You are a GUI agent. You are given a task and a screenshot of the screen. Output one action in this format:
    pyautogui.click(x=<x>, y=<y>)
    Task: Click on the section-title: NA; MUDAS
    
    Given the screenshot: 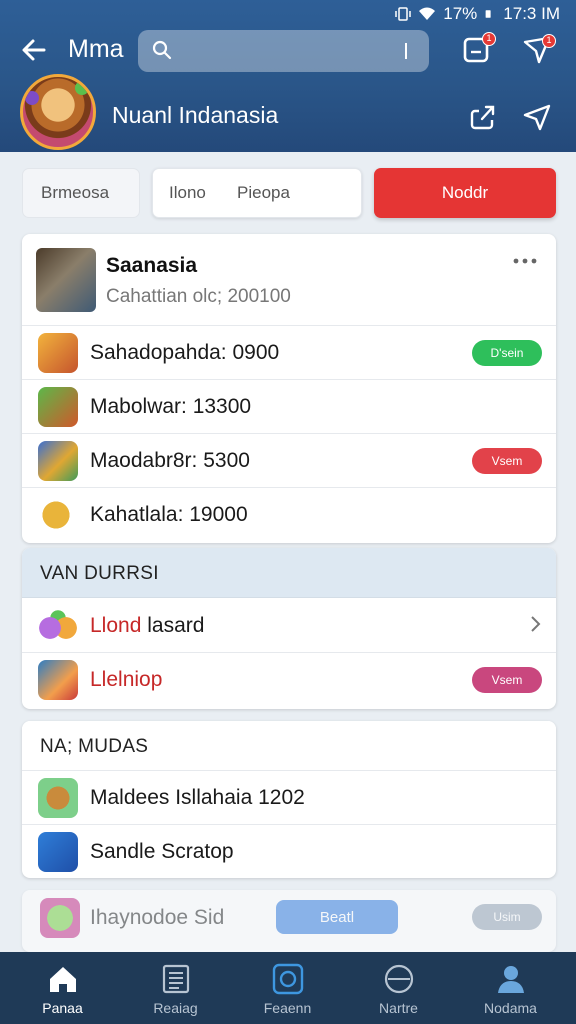 What is the action you would take?
    pyautogui.click(x=94, y=746)
    